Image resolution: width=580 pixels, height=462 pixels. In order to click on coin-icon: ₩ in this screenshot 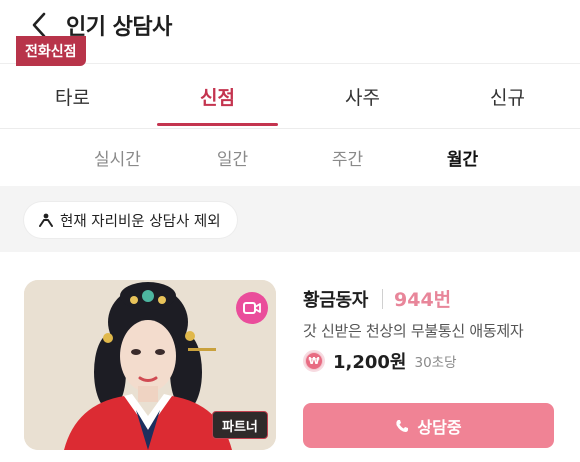, I will do `click(314, 361)`.